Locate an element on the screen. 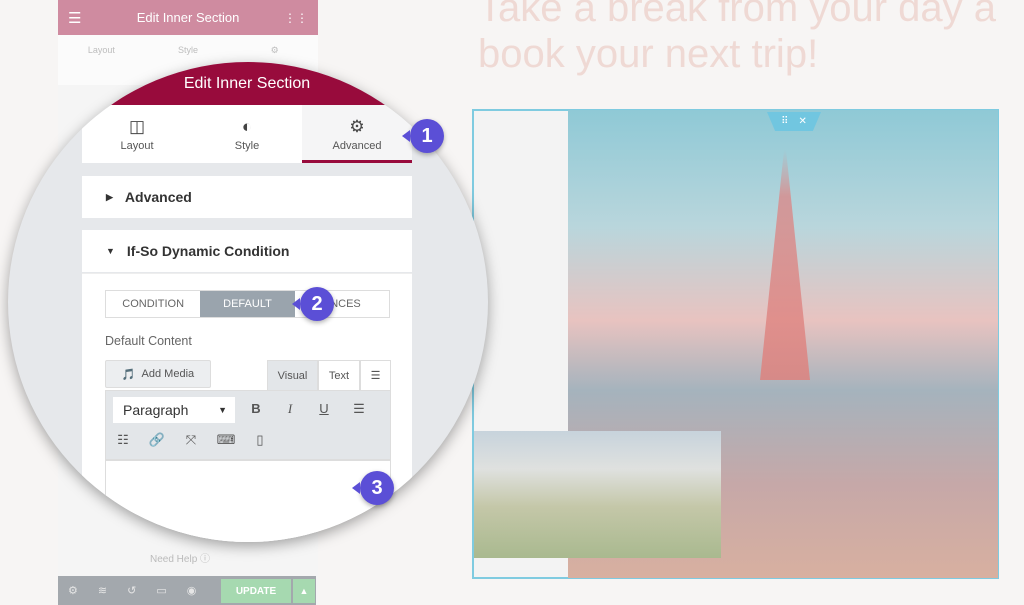 The height and width of the screenshot is (605, 1024). grid-icon: ⋮⋮ is located at coordinates (296, 18).